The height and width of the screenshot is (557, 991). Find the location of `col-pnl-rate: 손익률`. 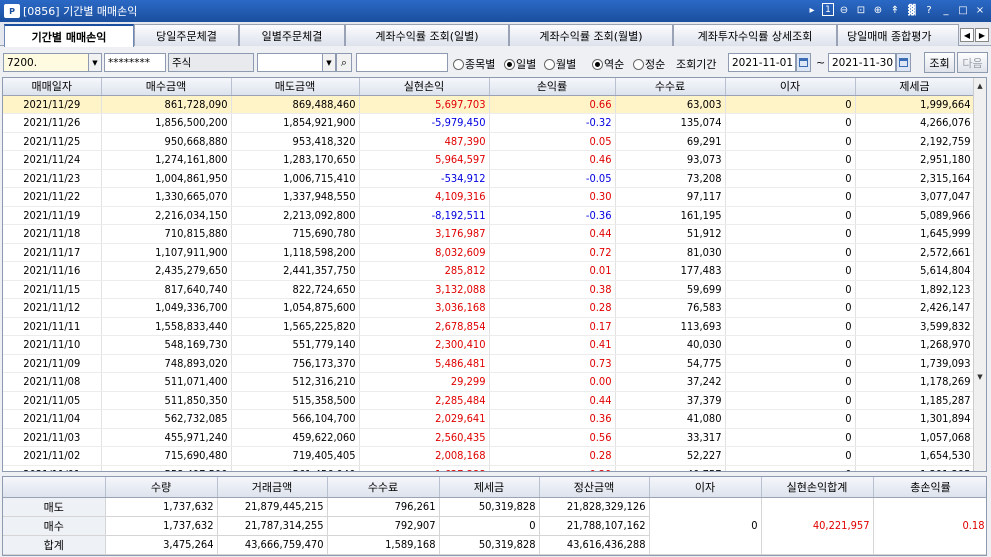

col-pnl-rate: 손익률 is located at coordinates (552, 87).